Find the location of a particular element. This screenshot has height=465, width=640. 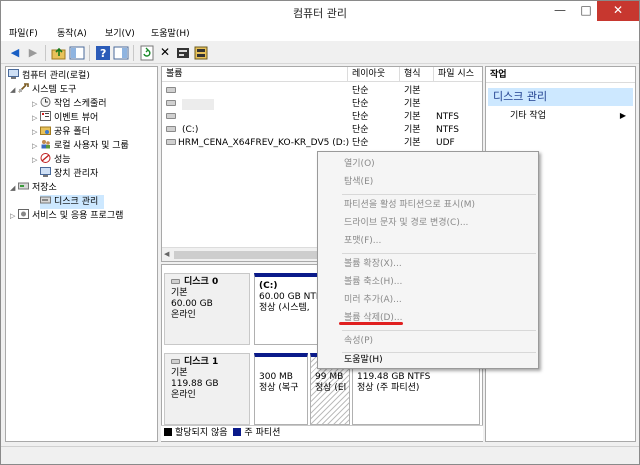

partition-size: 119.48 GB NTFS is located at coordinates (394, 377).